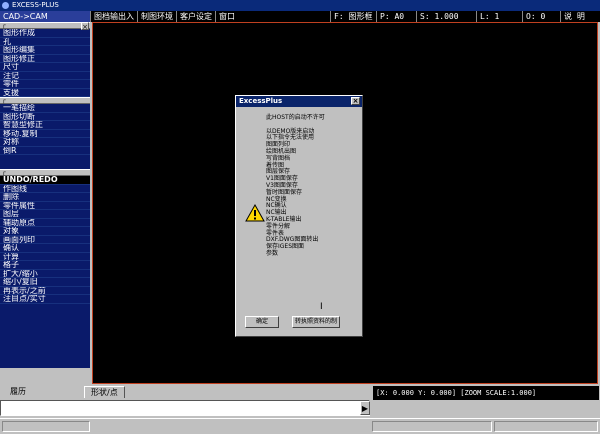  What do you see at coordinates (45, 59) in the screenshot?
I see `command-item: 图形修正` at bounding box center [45, 59].